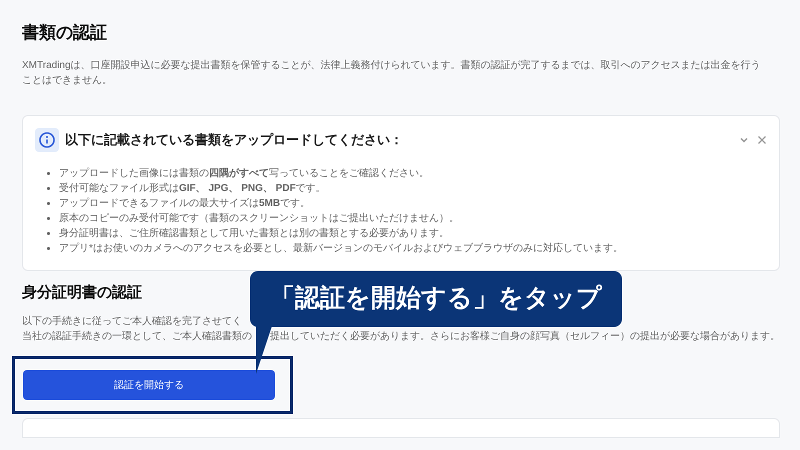 This screenshot has width=800, height=450. Describe the element at coordinates (259, 219) in the screenshot. I see `list-item: 原本のコピーのみ受付可能です（書類のスクリーンショットはご提出いただけません）。` at that location.